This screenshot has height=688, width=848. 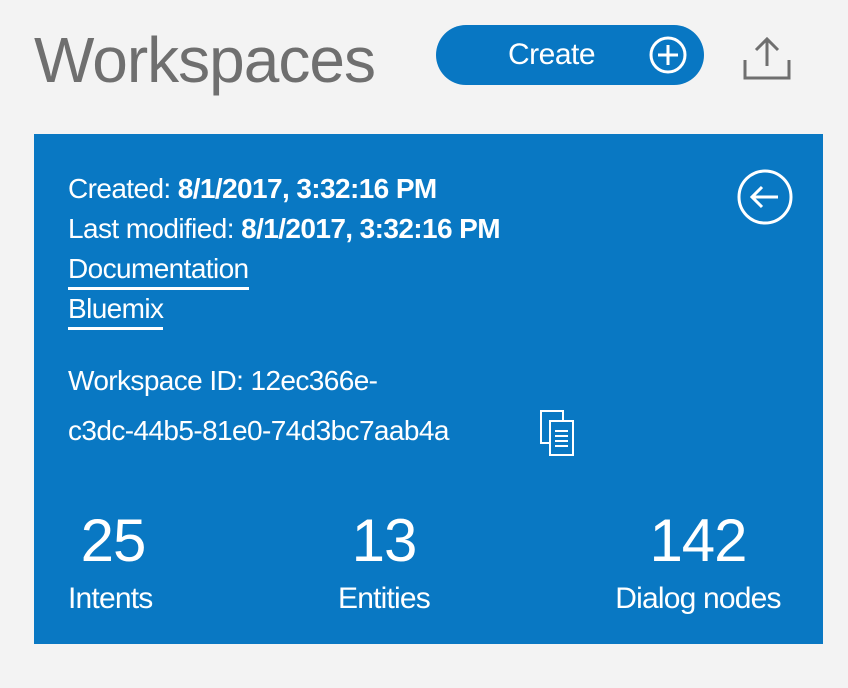 I want to click on last-modified-label: Last modified:, so click(x=151, y=228).